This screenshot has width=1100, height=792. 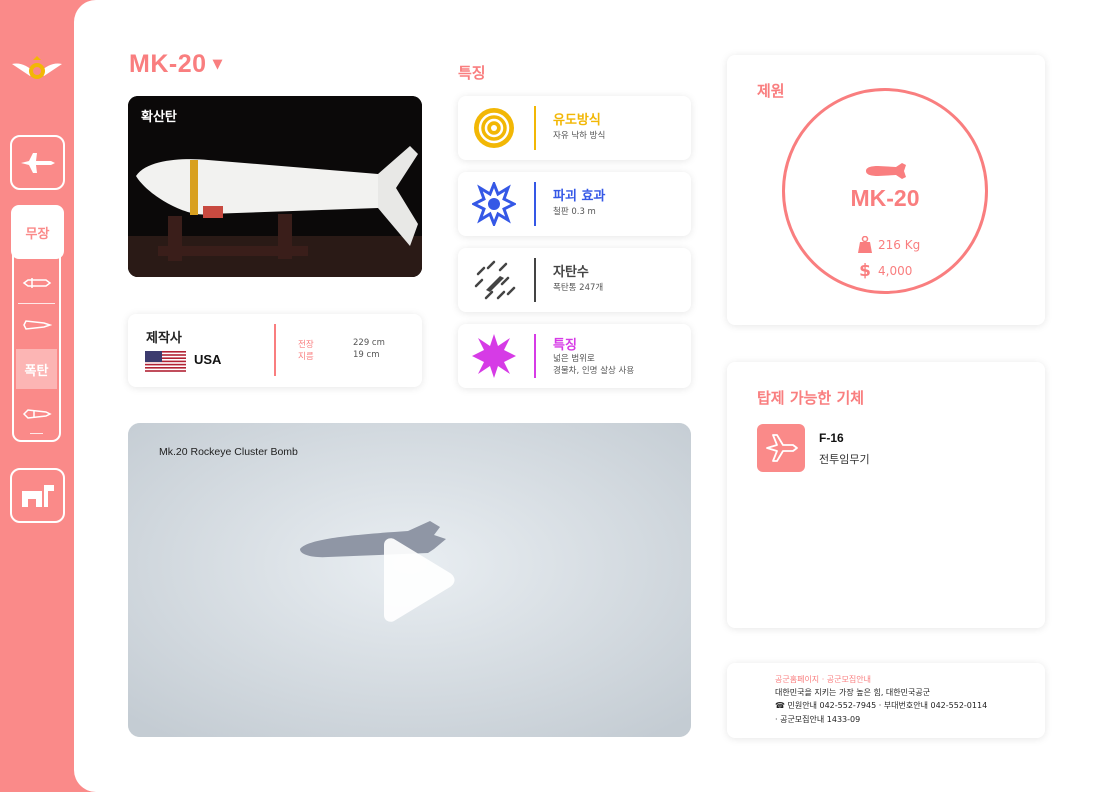 I want to click on spec-weapon-name: MK-20, so click(x=885, y=198).